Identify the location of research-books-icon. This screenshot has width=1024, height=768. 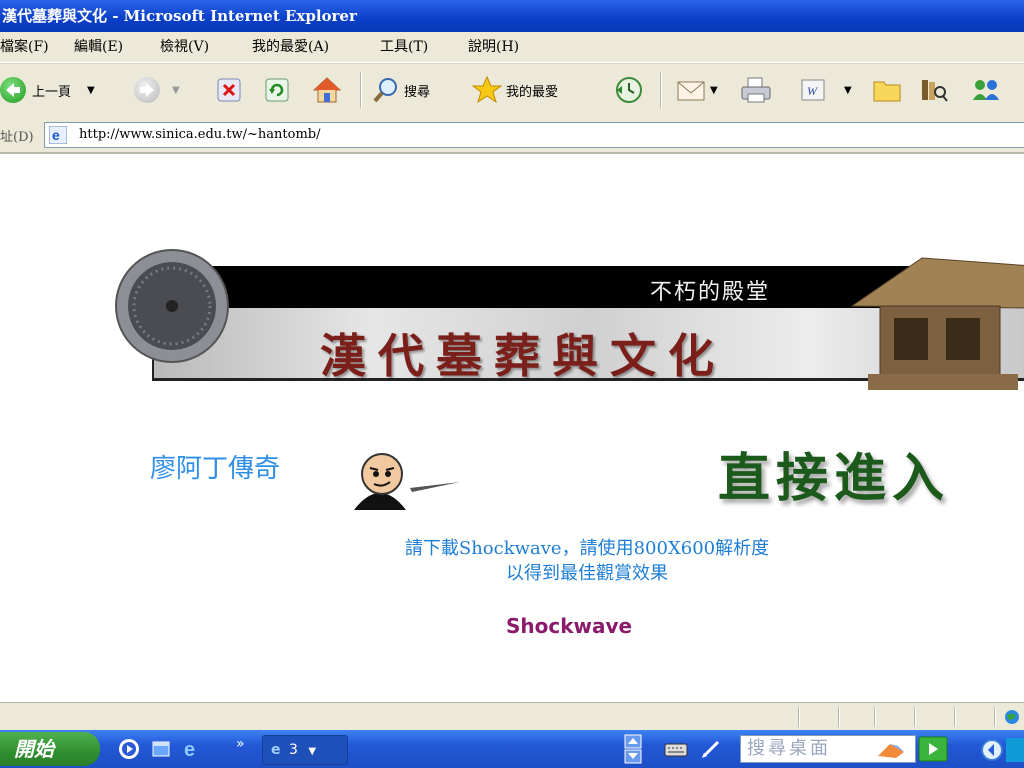
(935, 91).